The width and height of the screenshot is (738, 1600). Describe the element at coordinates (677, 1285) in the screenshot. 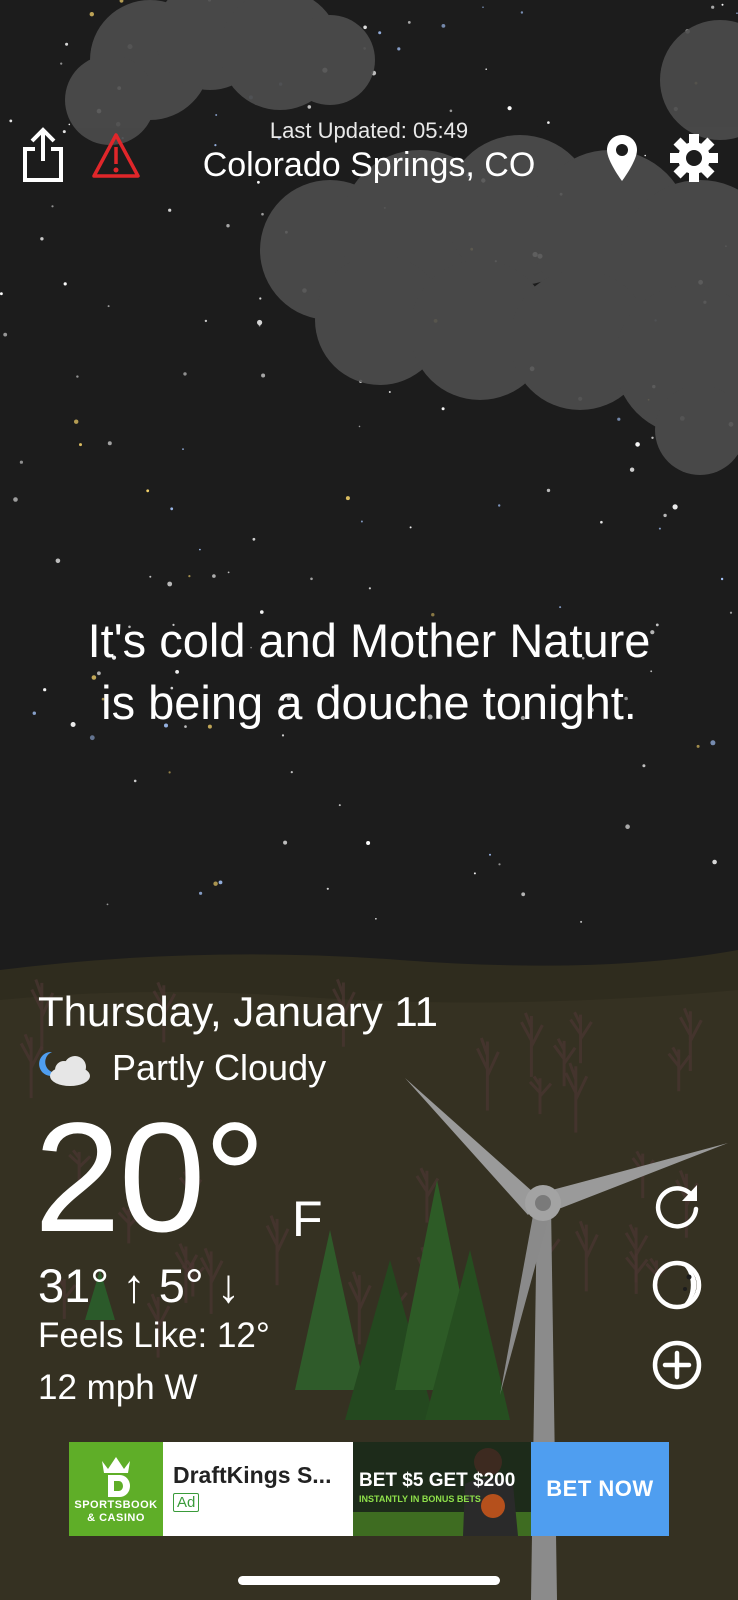

I see `moon-phase-button` at that location.